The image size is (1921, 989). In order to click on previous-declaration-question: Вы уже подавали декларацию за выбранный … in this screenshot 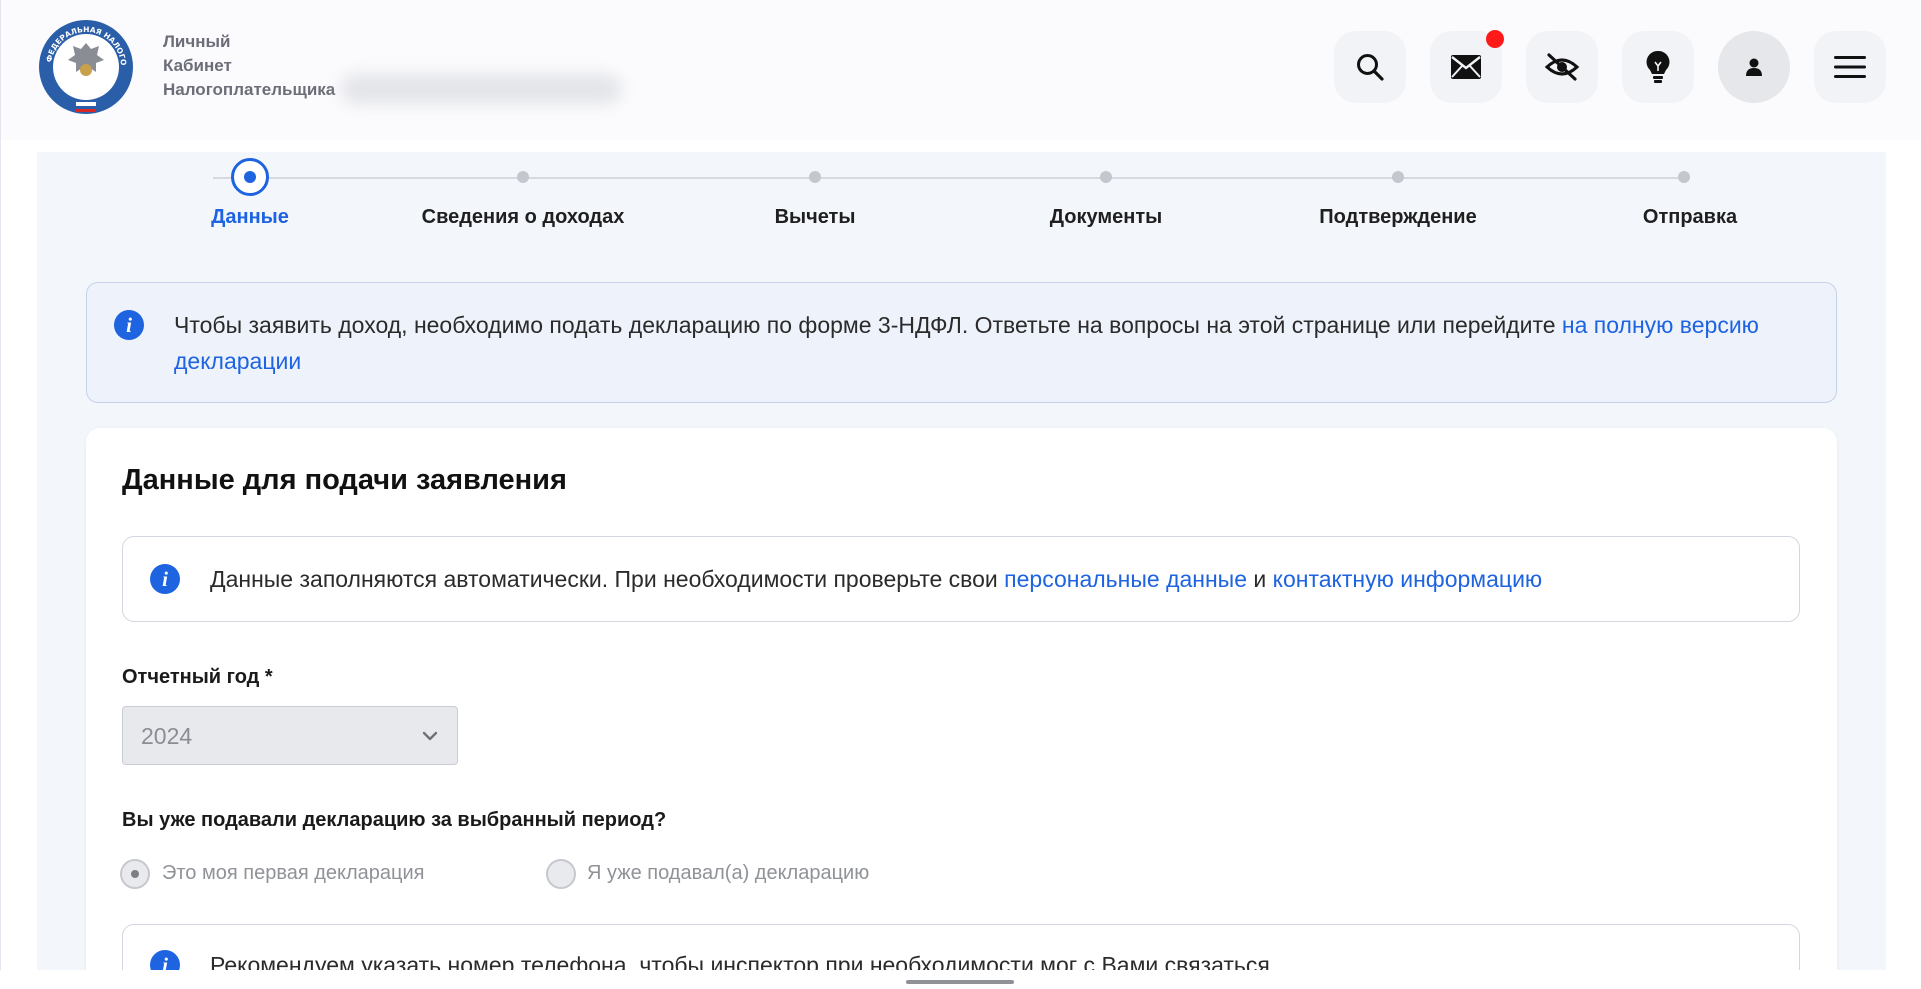, I will do `click(394, 820)`.